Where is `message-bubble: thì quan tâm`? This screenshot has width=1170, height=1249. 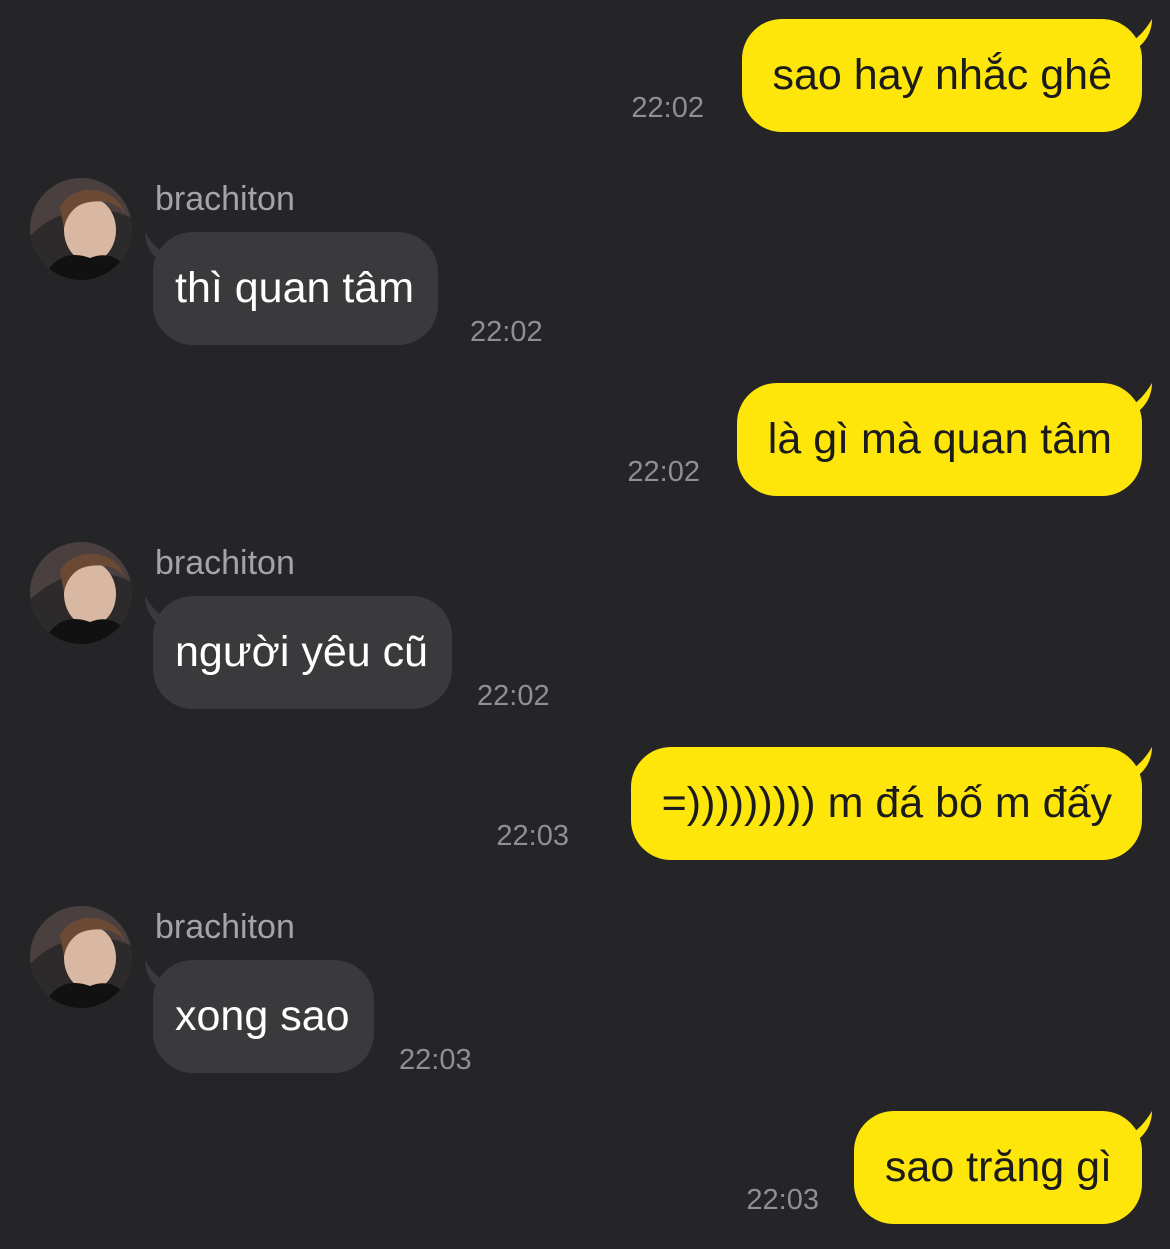
message-bubble: thì quan tâm is located at coordinates (296, 288).